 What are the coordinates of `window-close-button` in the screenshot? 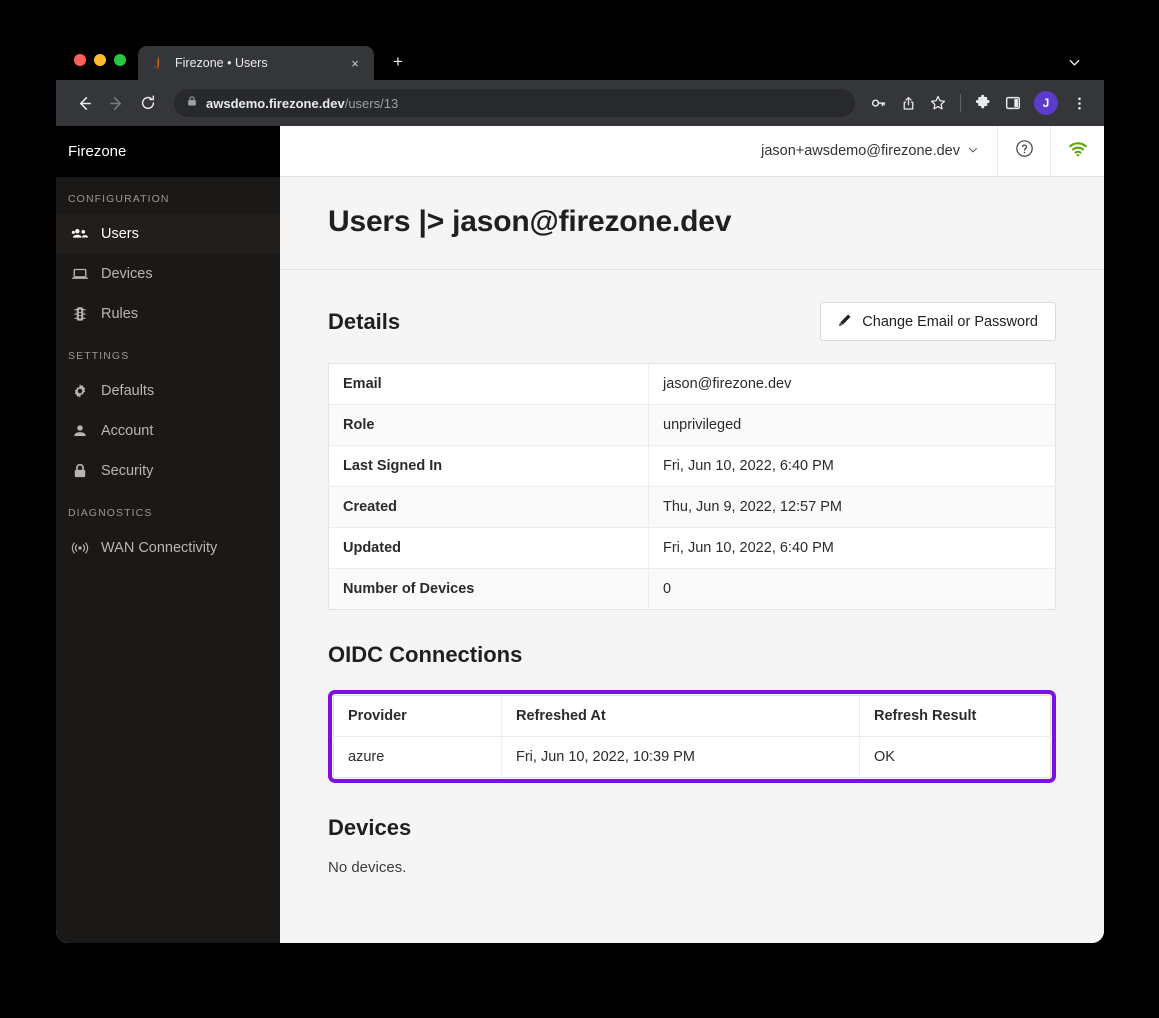 It's located at (80, 60).